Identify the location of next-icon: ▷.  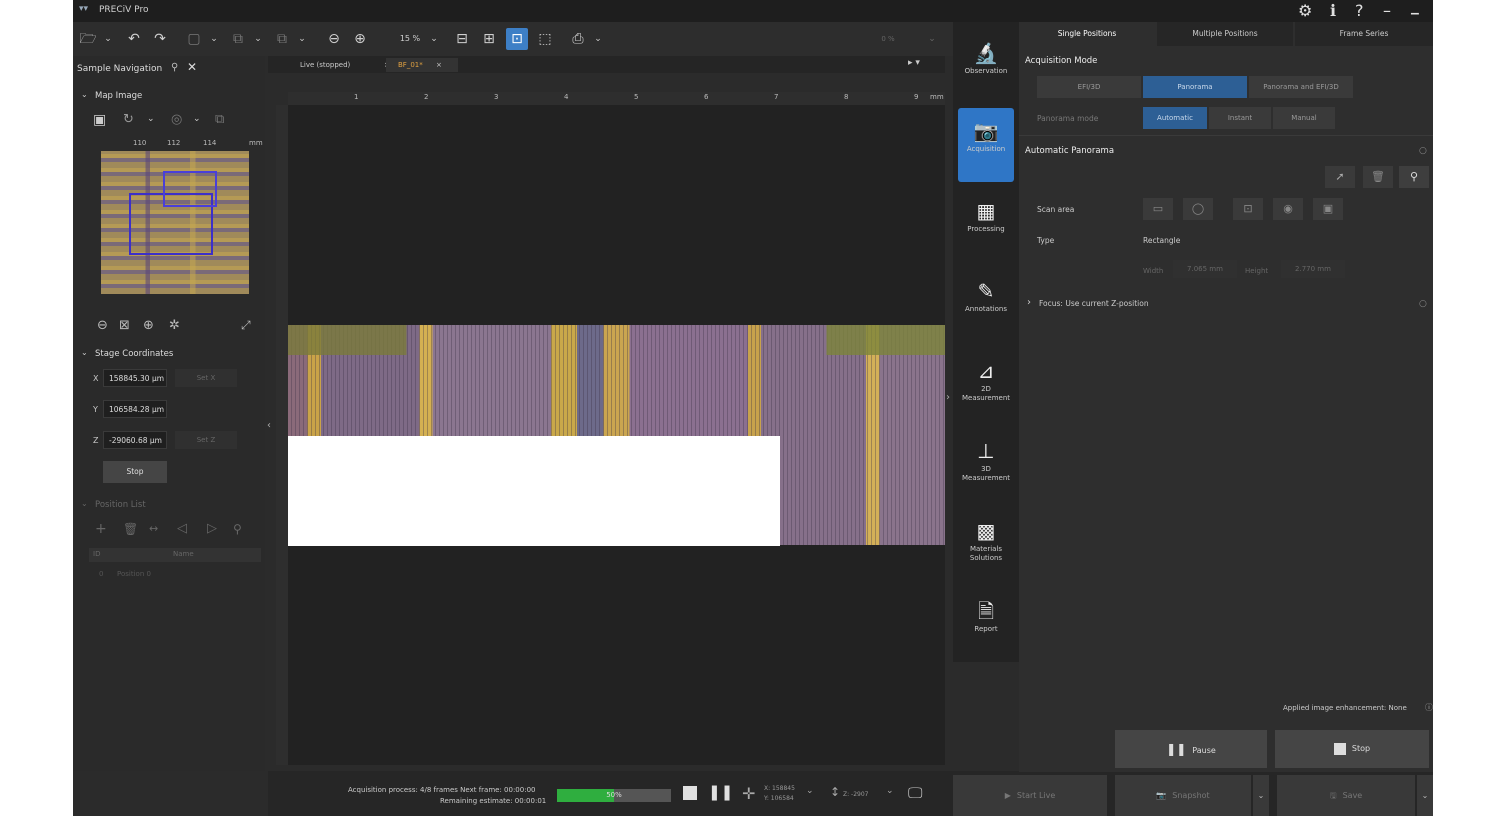
(212, 528).